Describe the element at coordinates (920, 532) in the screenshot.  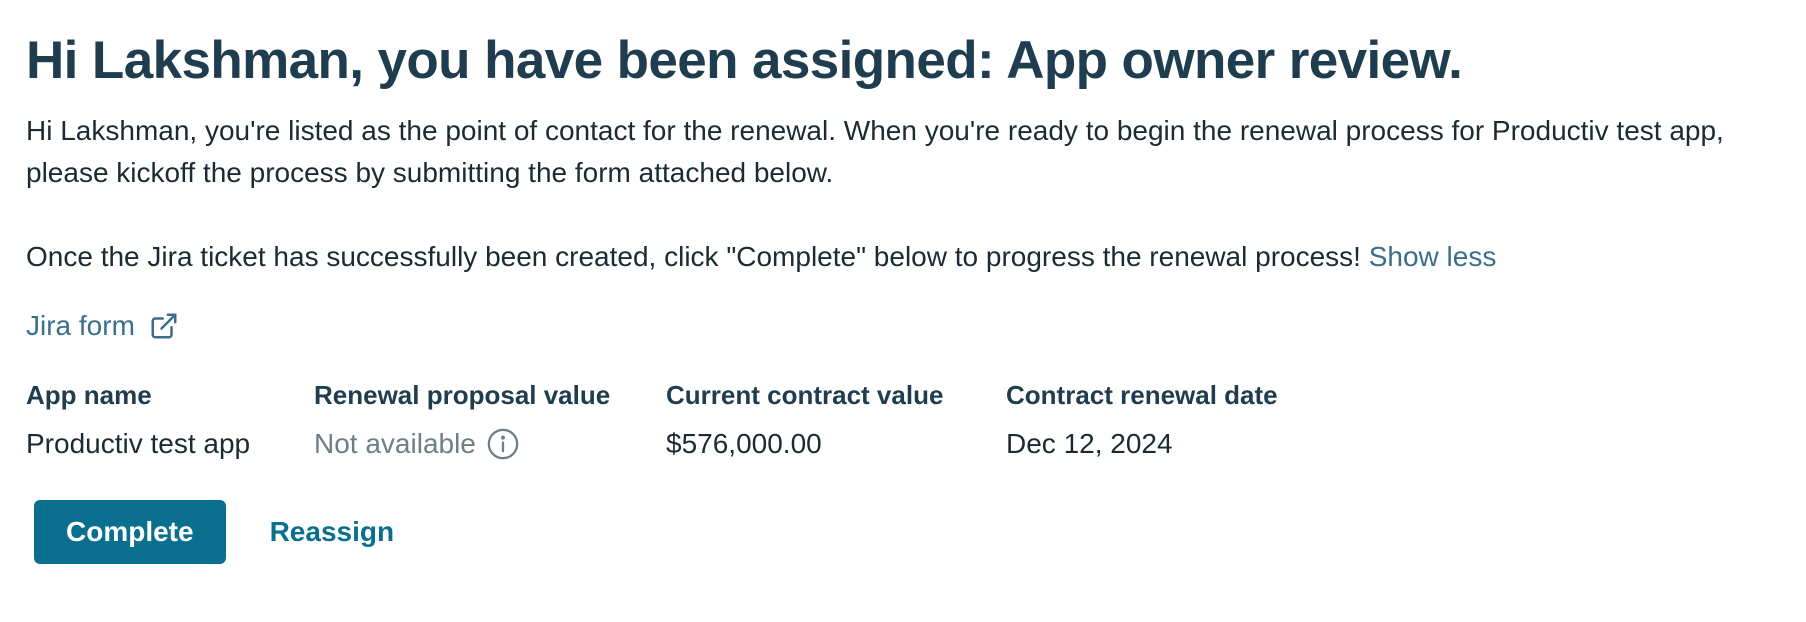
I see `action-bar: Complete Reassign` at that location.